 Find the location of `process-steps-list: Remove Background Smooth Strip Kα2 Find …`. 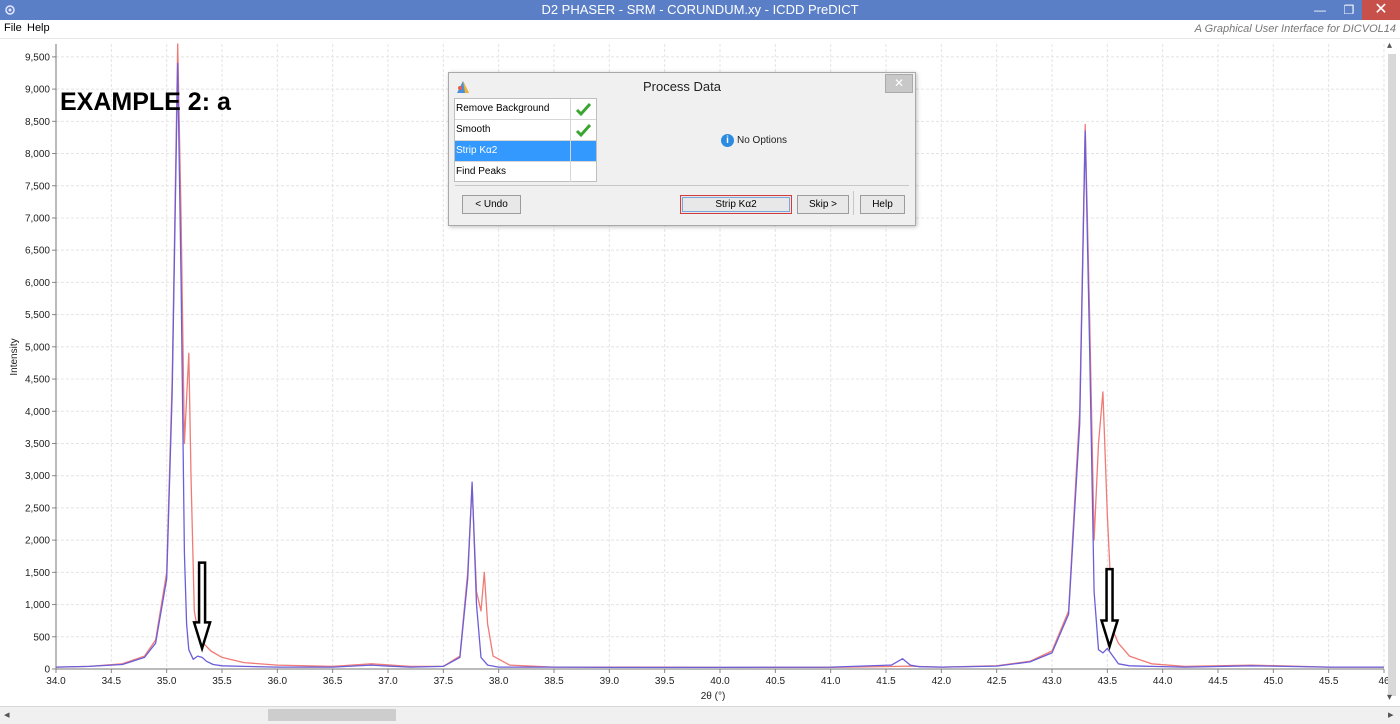

process-steps-list: Remove Background Smooth Strip Kα2 Find … is located at coordinates (525, 140).